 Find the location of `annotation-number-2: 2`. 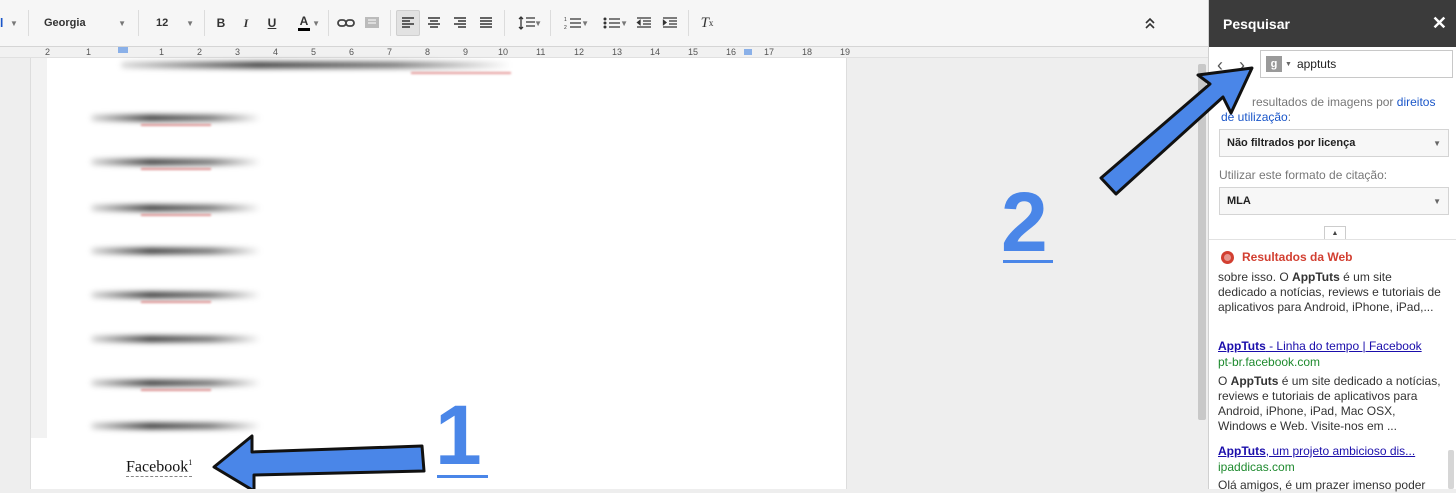

annotation-number-2: 2 is located at coordinates (1024, 222).